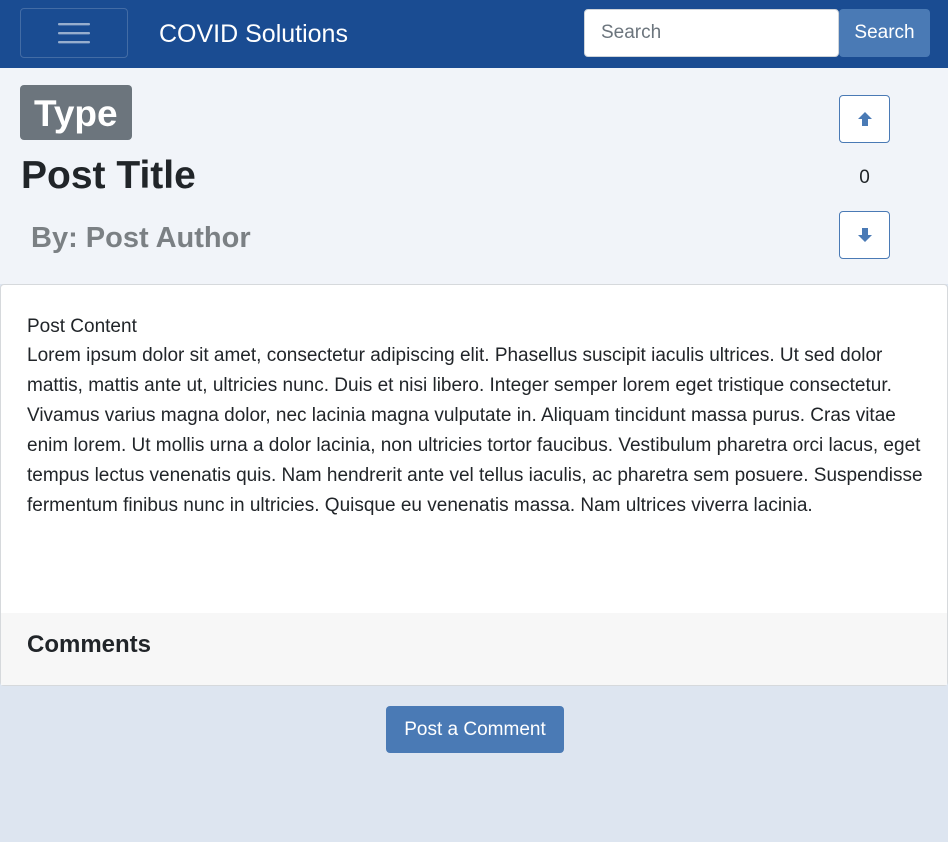 The image size is (948, 842). I want to click on post-type-badge: Type, so click(76, 112).